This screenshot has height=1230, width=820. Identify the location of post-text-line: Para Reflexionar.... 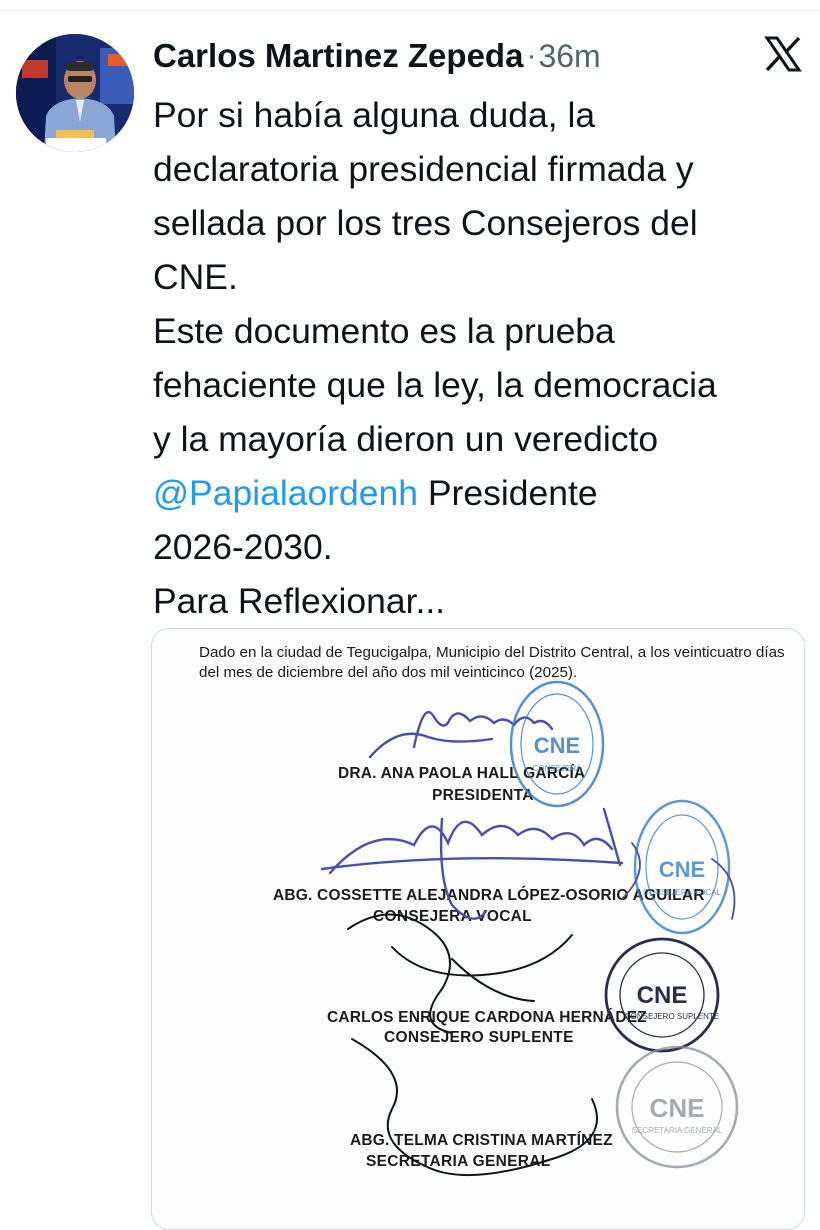
(299, 601).